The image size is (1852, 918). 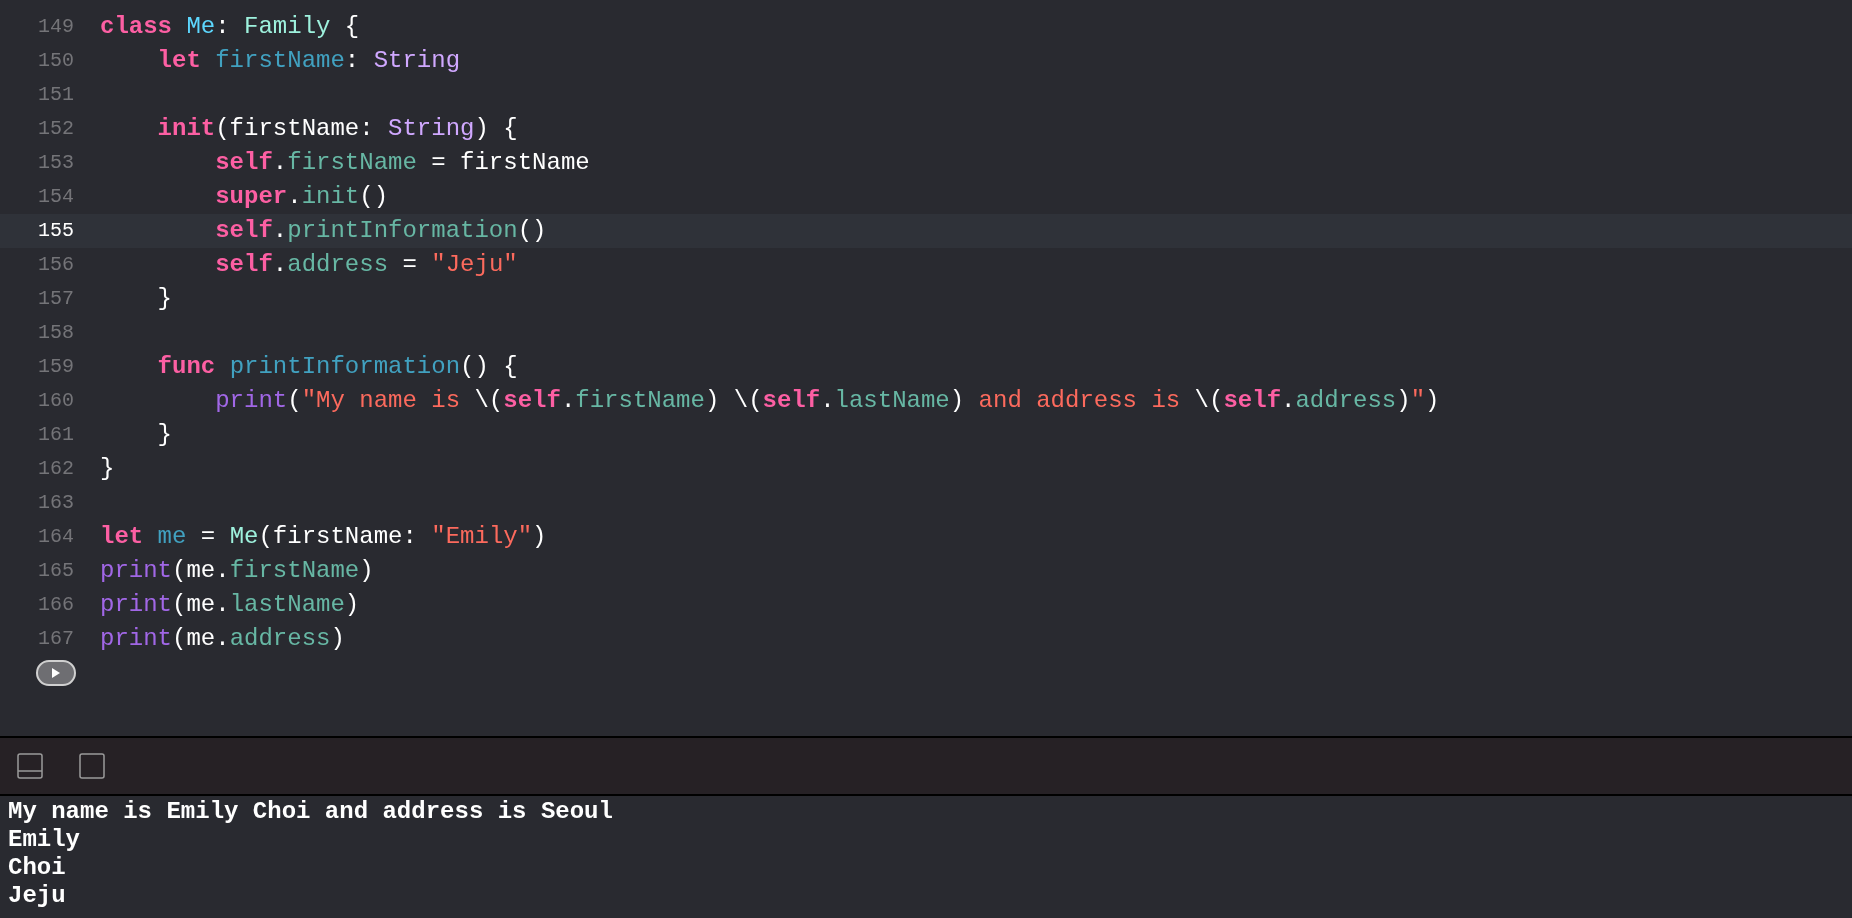 I want to click on console-line: My name is Emily Choi and address is Seoul, so click(x=311, y=812).